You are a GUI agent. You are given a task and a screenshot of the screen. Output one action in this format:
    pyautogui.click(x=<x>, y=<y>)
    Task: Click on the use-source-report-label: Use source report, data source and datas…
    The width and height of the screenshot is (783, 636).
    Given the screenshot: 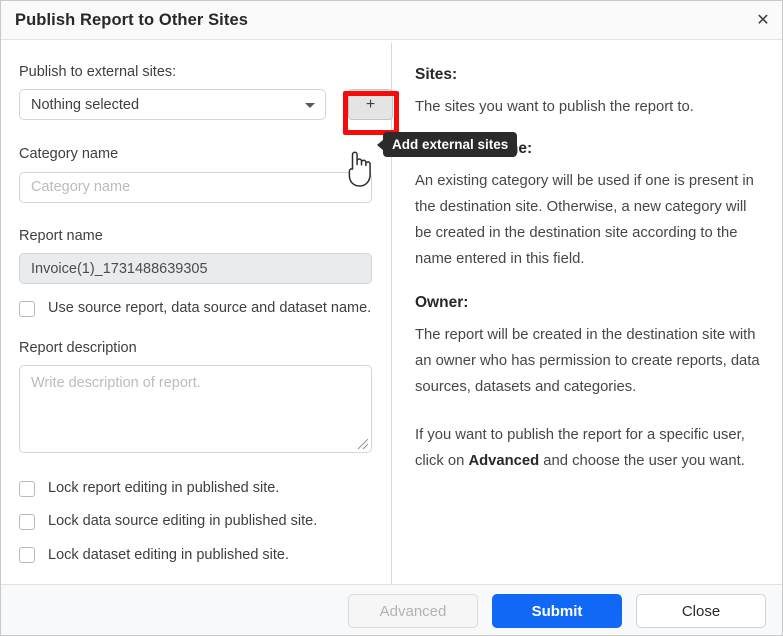 What is the action you would take?
    pyautogui.click(x=210, y=308)
    